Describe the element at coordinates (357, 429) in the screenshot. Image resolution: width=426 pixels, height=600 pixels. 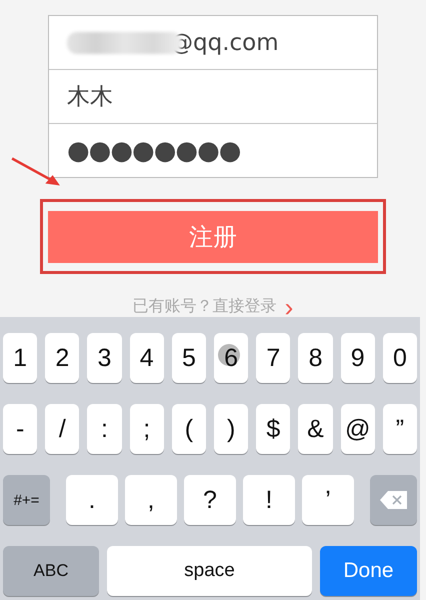
I see `key: @` at that location.